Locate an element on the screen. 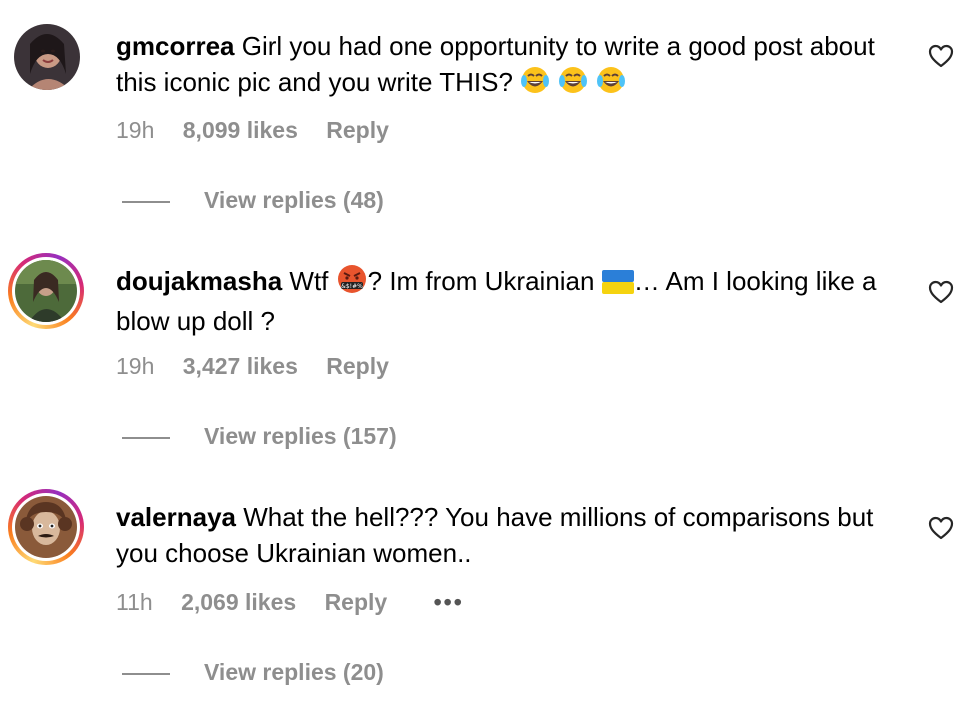 The image size is (976, 718). more-options-icon: ••• is located at coordinates (449, 602).